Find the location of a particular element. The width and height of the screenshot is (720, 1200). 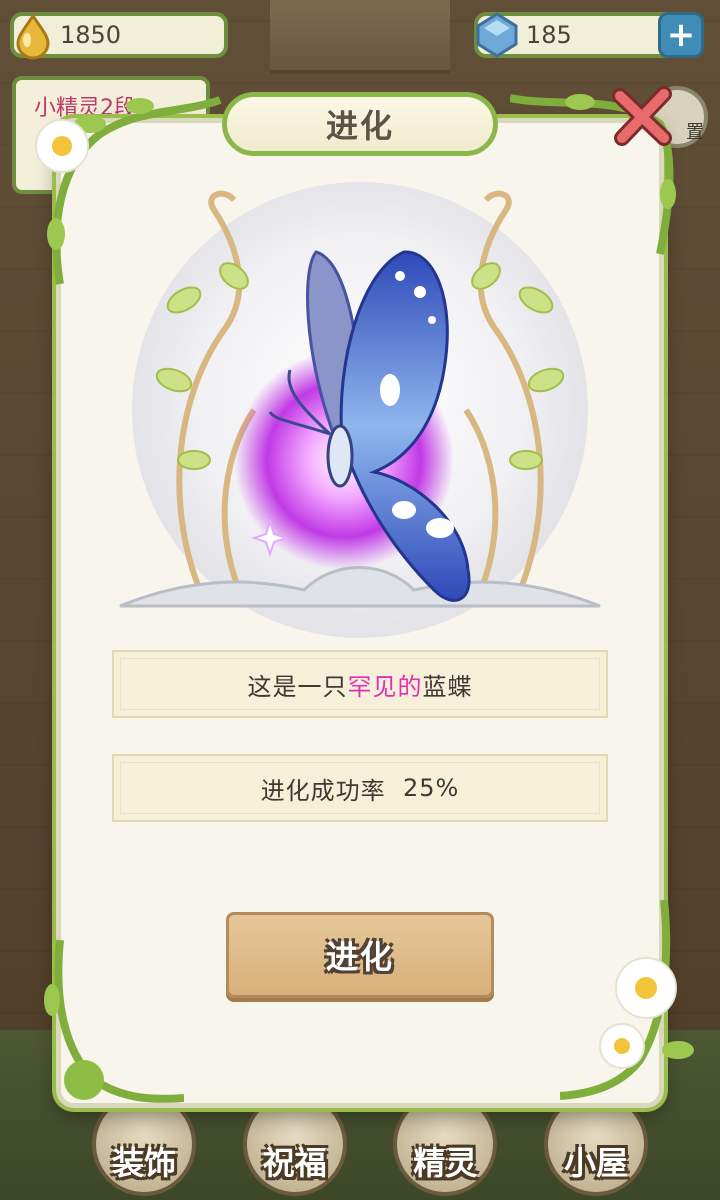

gold-counter: 1850 is located at coordinates (119, 36).